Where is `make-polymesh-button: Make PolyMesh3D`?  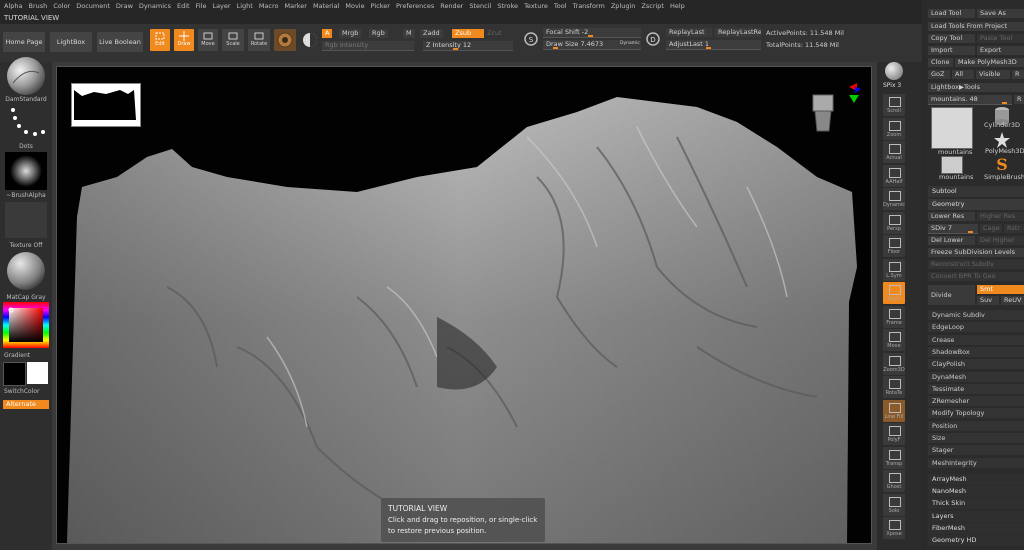
make-polymesh-button: Make PolyMesh3D is located at coordinates (989, 62).